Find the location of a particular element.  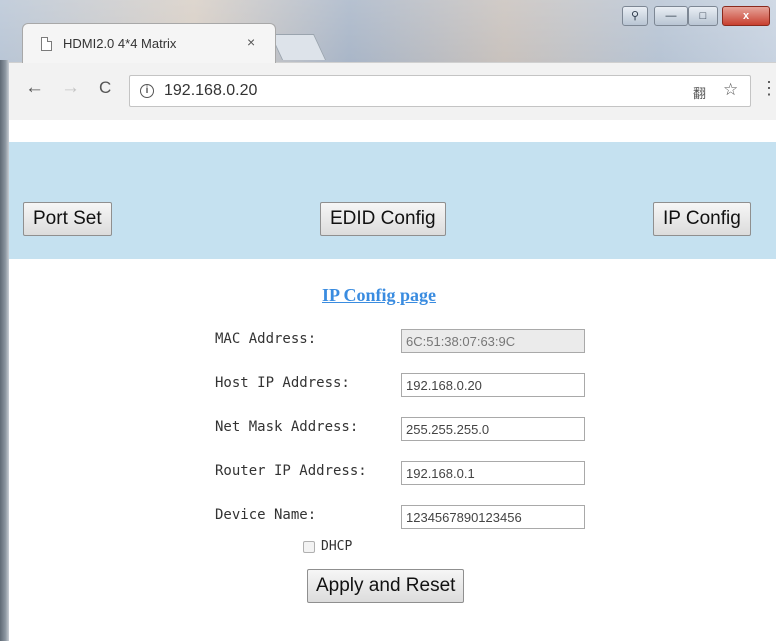

port-set-button: Port Set is located at coordinates (67, 219).